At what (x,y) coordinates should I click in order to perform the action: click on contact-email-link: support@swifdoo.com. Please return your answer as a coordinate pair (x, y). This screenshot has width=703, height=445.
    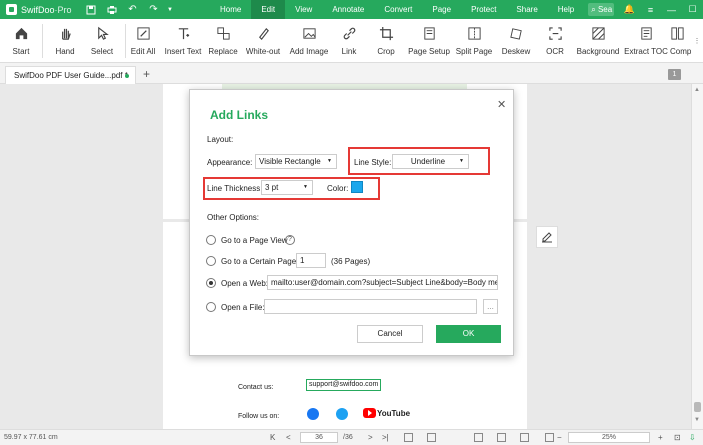
    Looking at the image, I should click on (344, 385).